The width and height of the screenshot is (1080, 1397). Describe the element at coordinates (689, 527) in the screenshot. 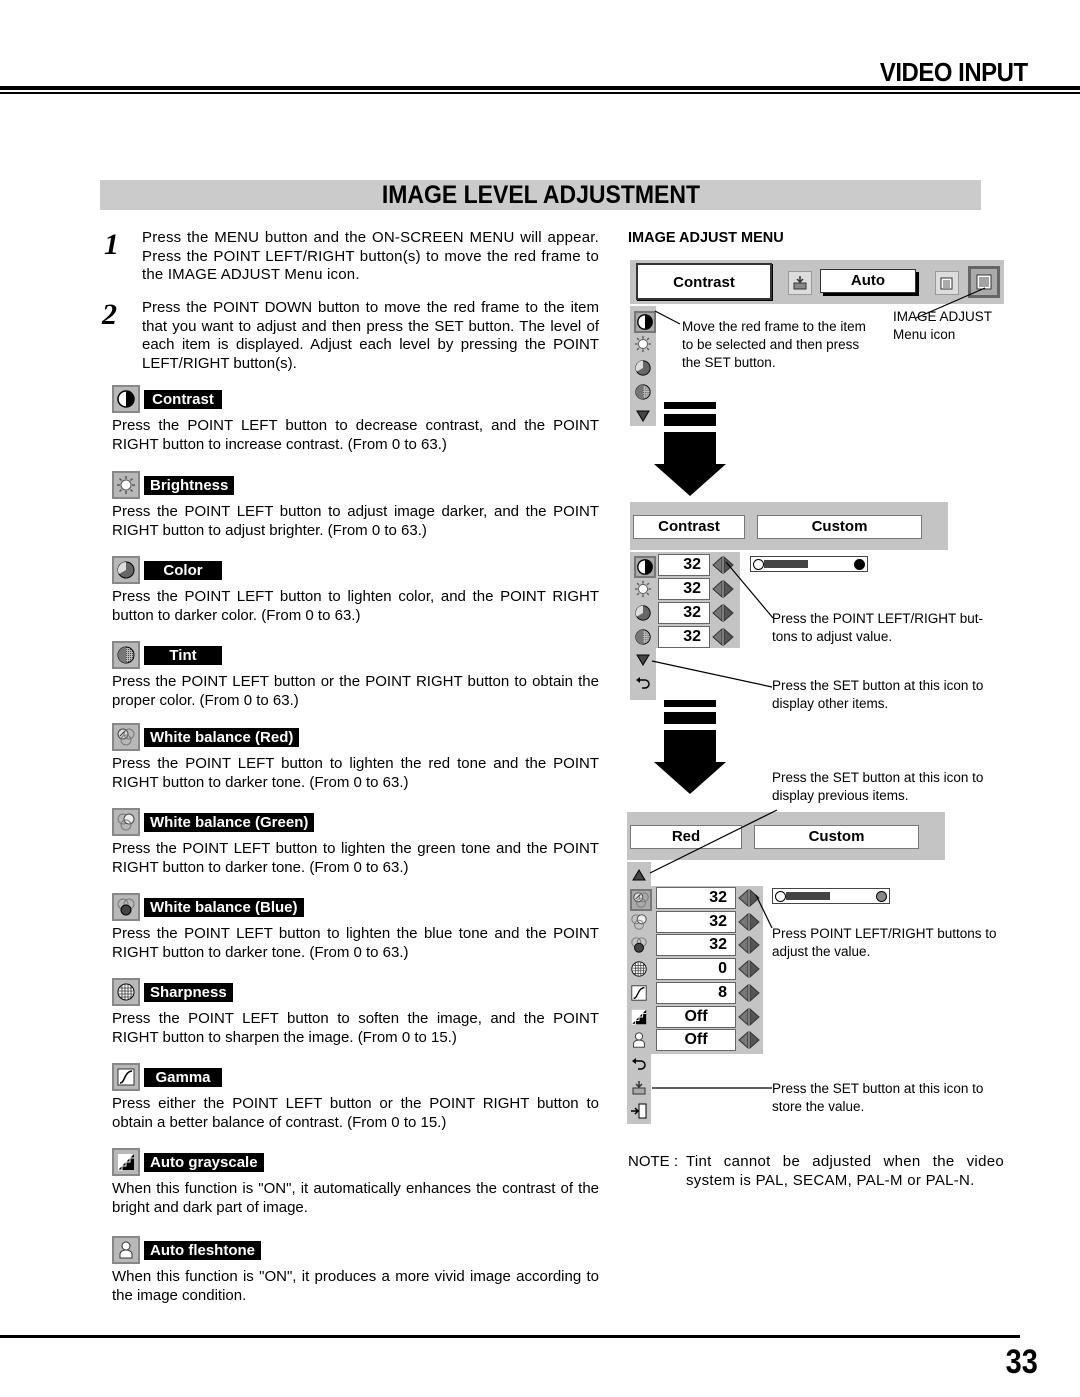

I see `menu2-field-label: Contrast` at that location.